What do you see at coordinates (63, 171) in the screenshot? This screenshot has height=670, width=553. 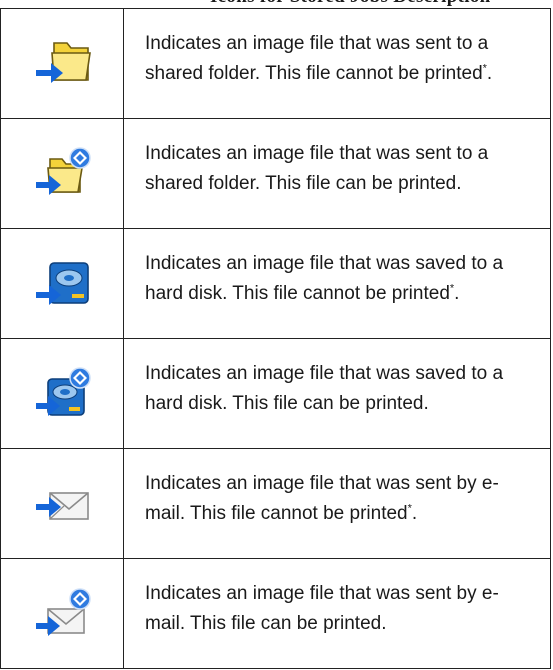 I see `folder-send-printable-icon` at bounding box center [63, 171].